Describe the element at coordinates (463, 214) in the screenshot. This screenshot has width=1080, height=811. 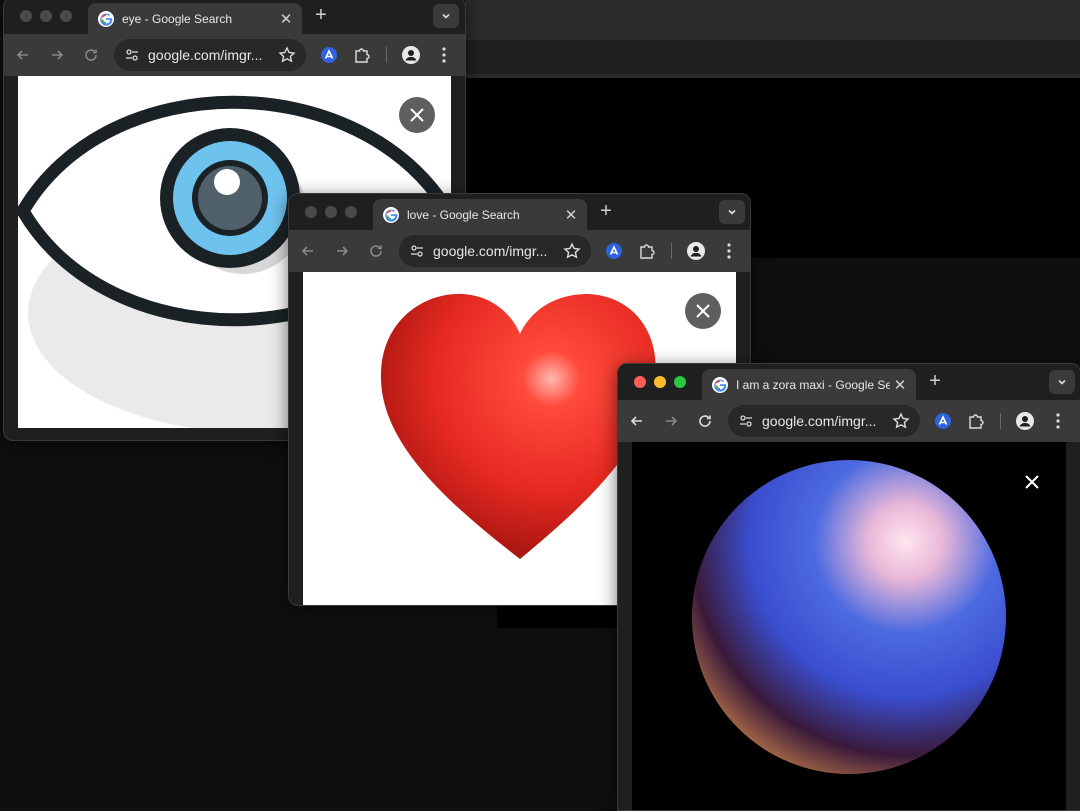
I see `tab-title: love - Google Search` at that location.